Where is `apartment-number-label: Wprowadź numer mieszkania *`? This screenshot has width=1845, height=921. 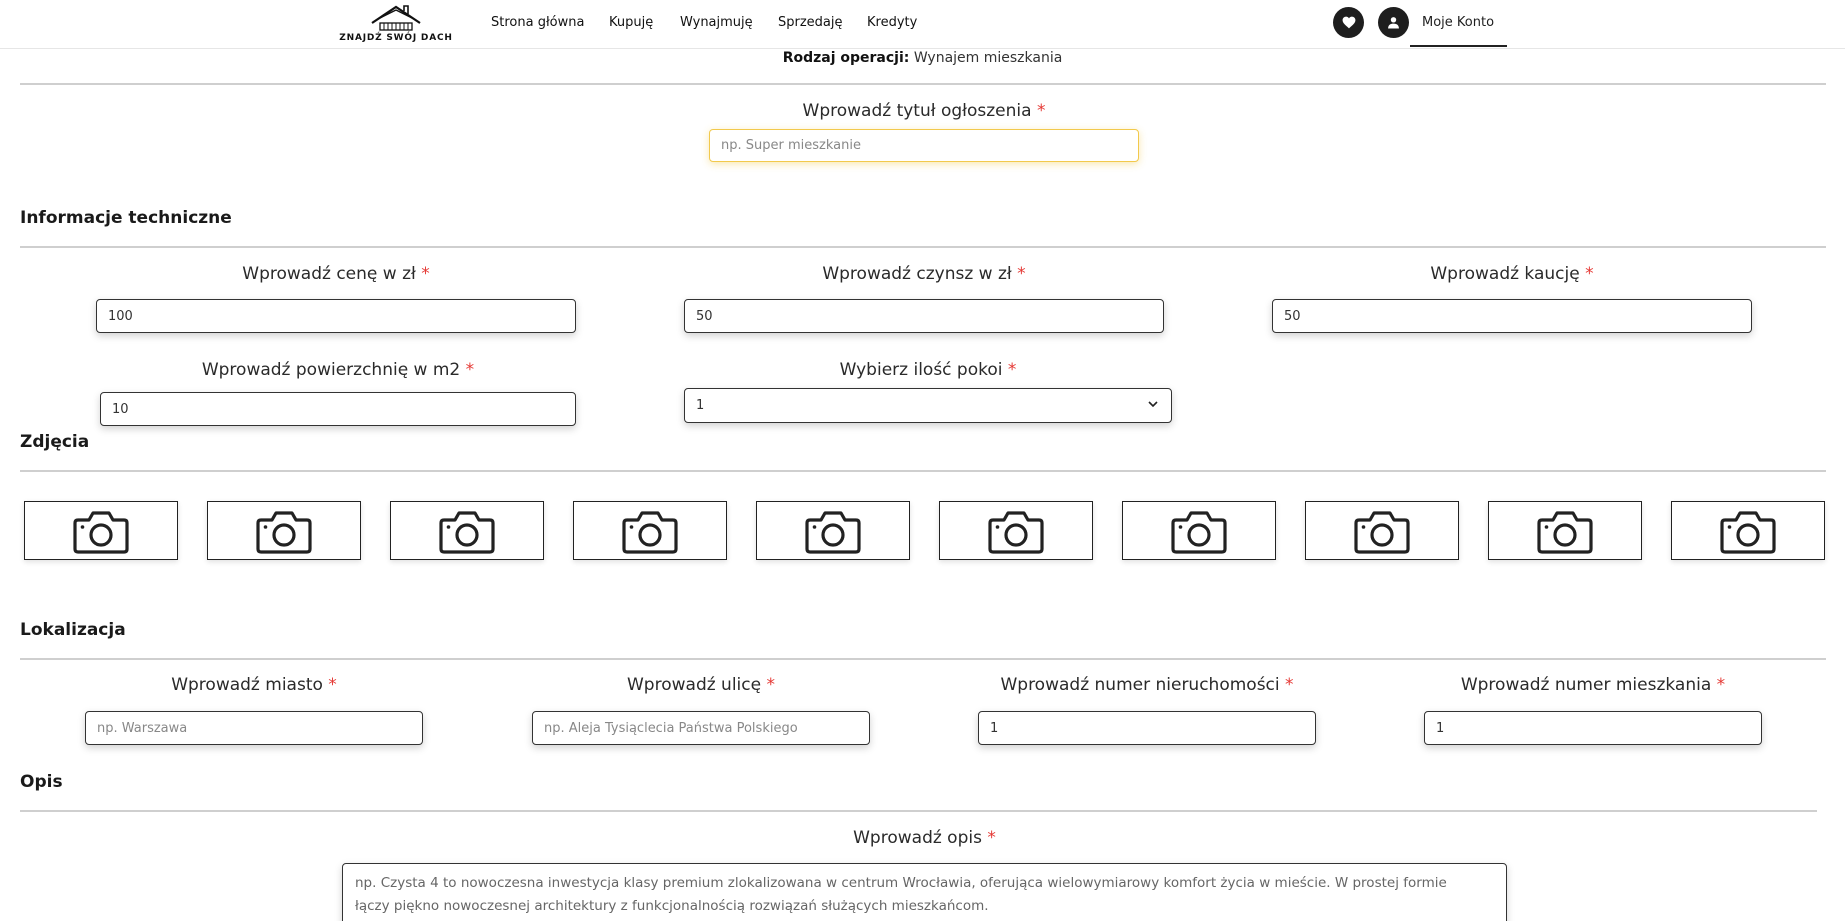
apartment-number-label: Wprowadź numer mieszkania * is located at coordinates (1593, 685).